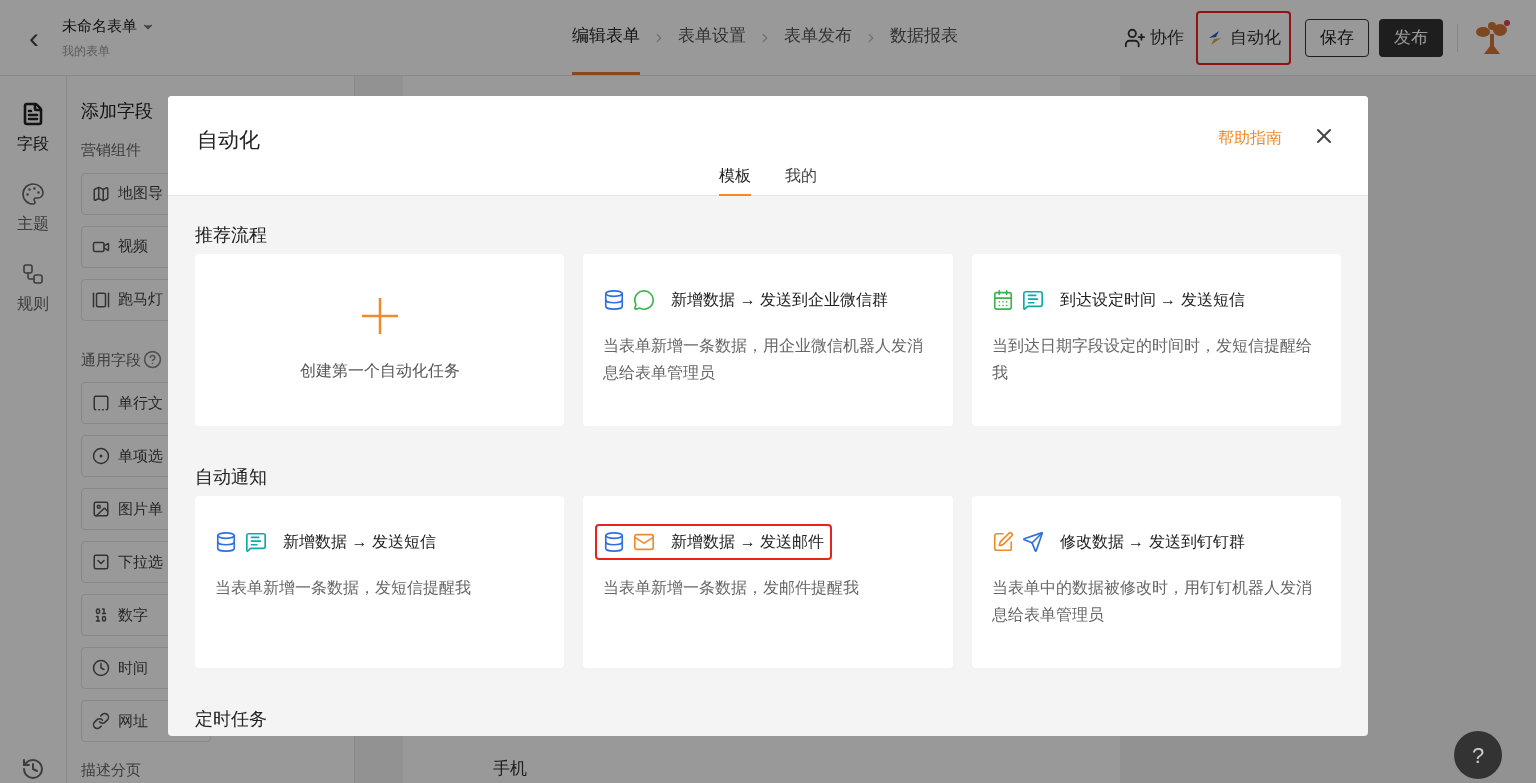 The image size is (1536, 783). Describe the element at coordinates (1002, 300) in the screenshot. I see `calendar-icon` at that location.